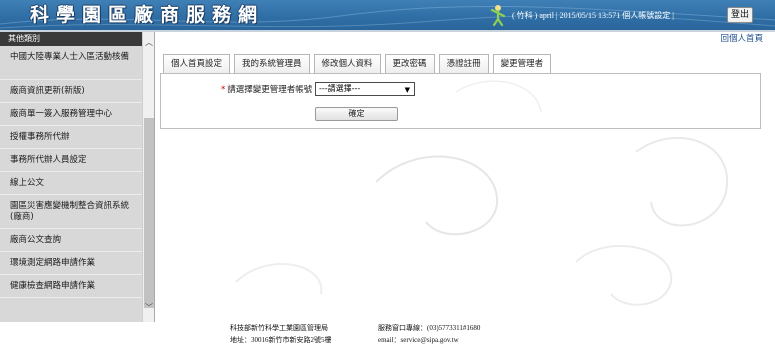 This screenshot has width=775, height=359. What do you see at coordinates (365, 89) in the screenshot?
I see `manager-account-select: ---請選擇--- ▼` at bounding box center [365, 89].